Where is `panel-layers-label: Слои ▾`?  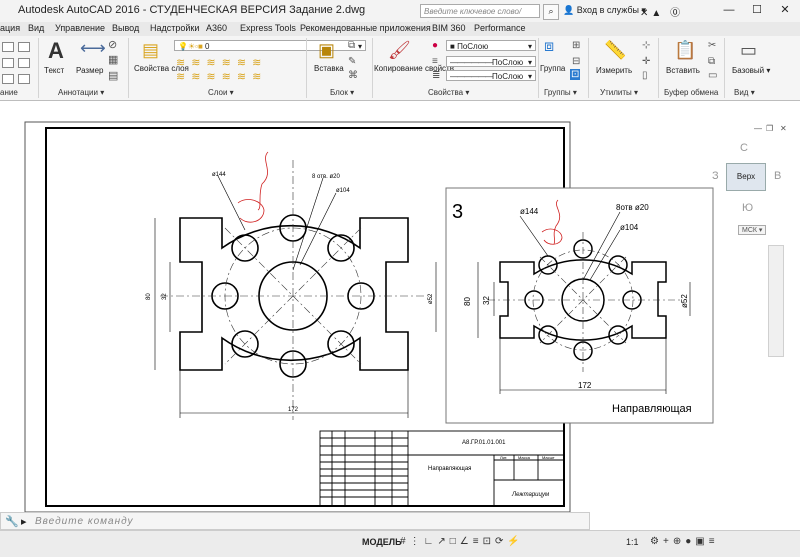
panel-layers-label: Слои ▾ is located at coordinates (221, 92).